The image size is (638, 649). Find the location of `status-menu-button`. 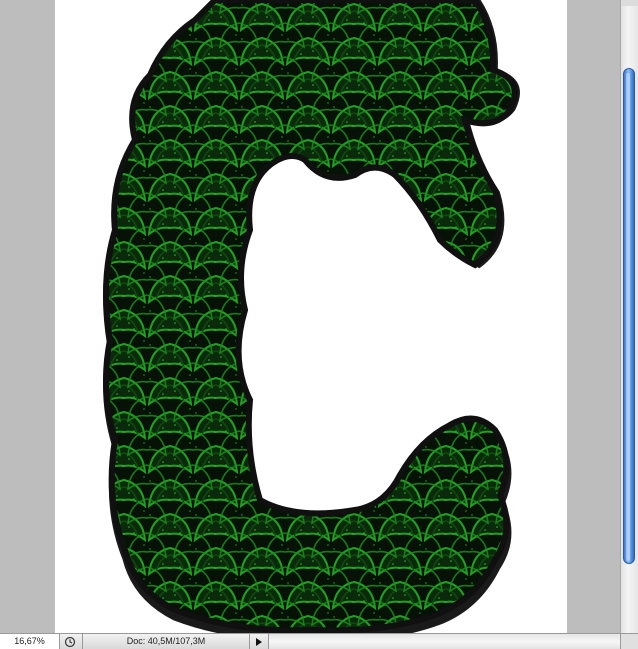

status-menu-button is located at coordinates (259, 641).